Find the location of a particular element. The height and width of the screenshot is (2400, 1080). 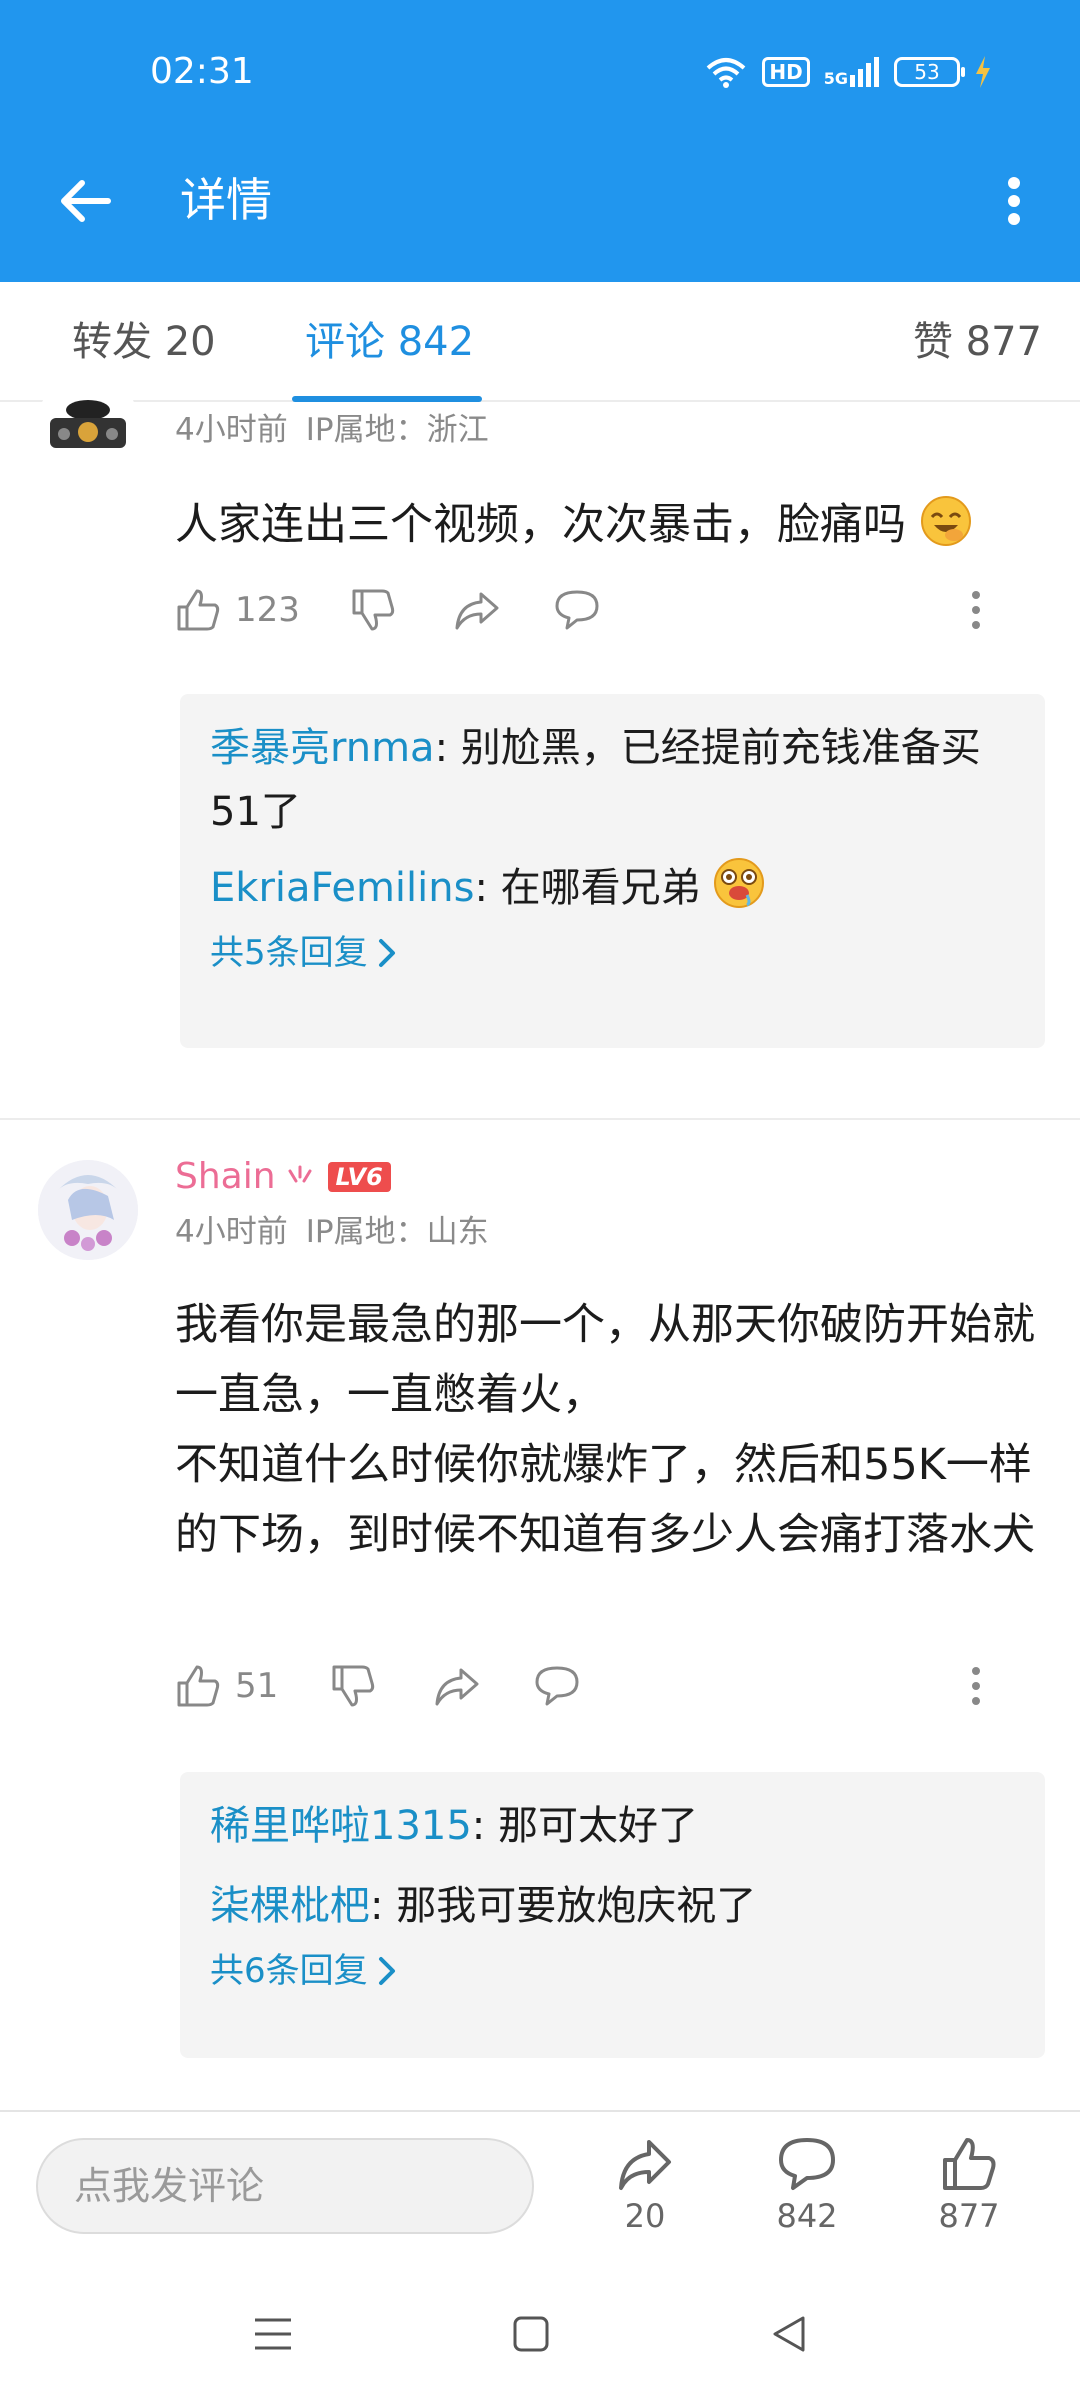

reply-item: EkriaFemilins: 在哪看兄弟 is located at coordinates (612, 888).